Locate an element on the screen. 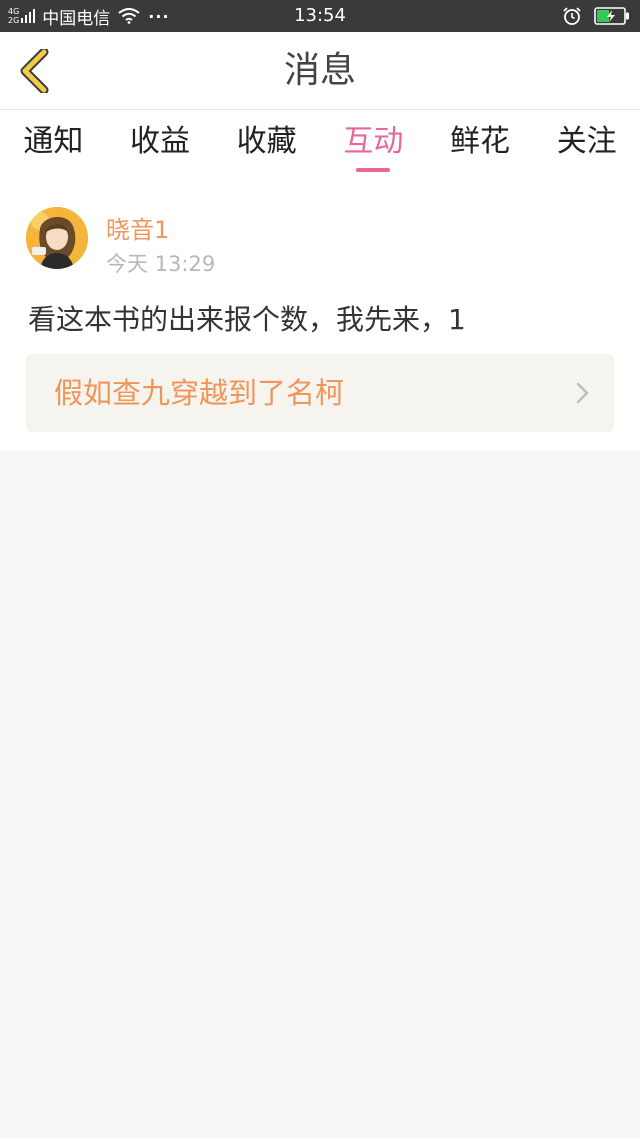 The width and height of the screenshot is (640, 1138). battery-icon is located at coordinates (612, 16).